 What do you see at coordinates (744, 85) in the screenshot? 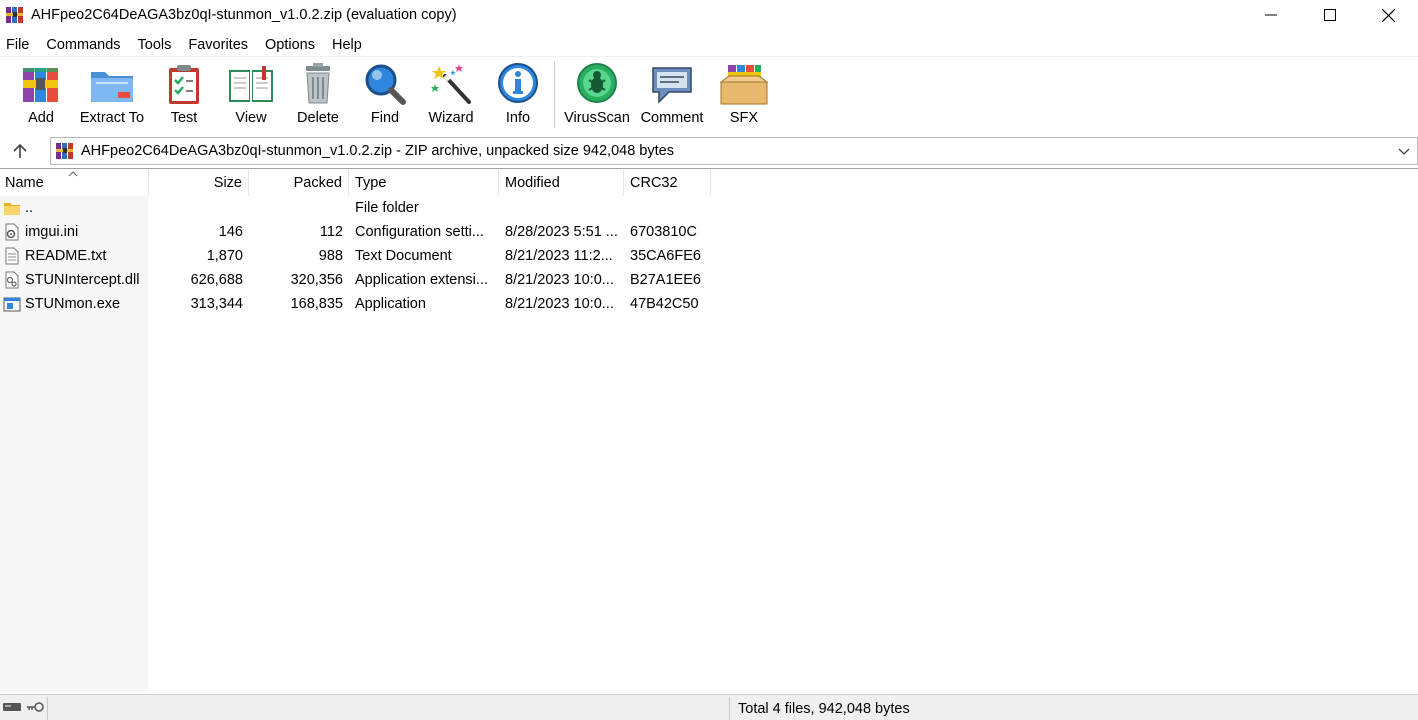
I see `sfx-box-icon` at bounding box center [744, 85].